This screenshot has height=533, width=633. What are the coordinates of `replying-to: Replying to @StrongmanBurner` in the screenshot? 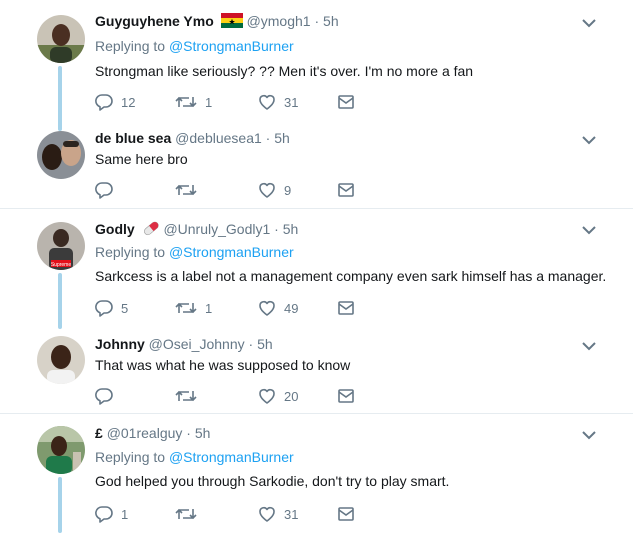 It's located at (194, 457).